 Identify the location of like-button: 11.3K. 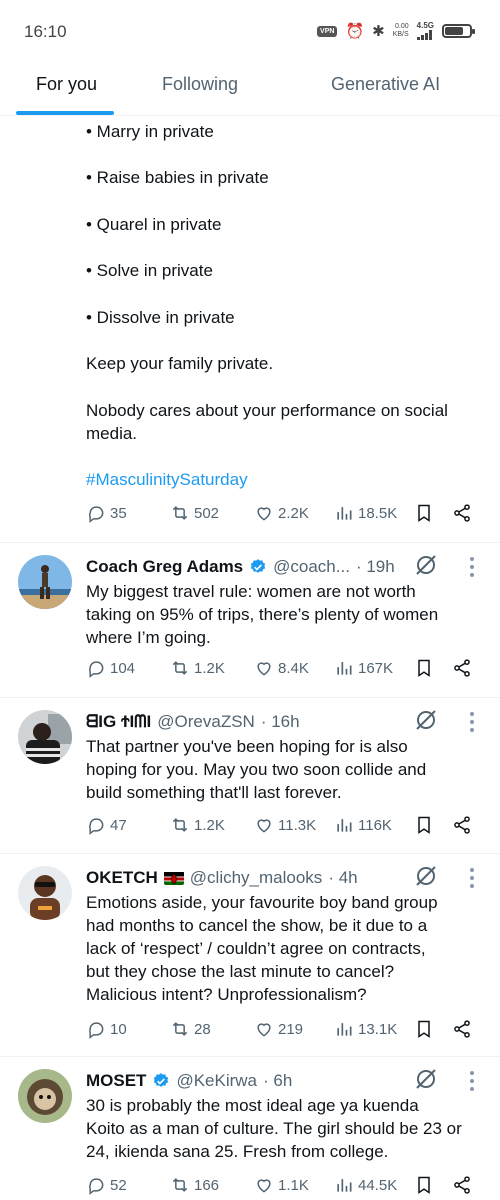
(285, 825).